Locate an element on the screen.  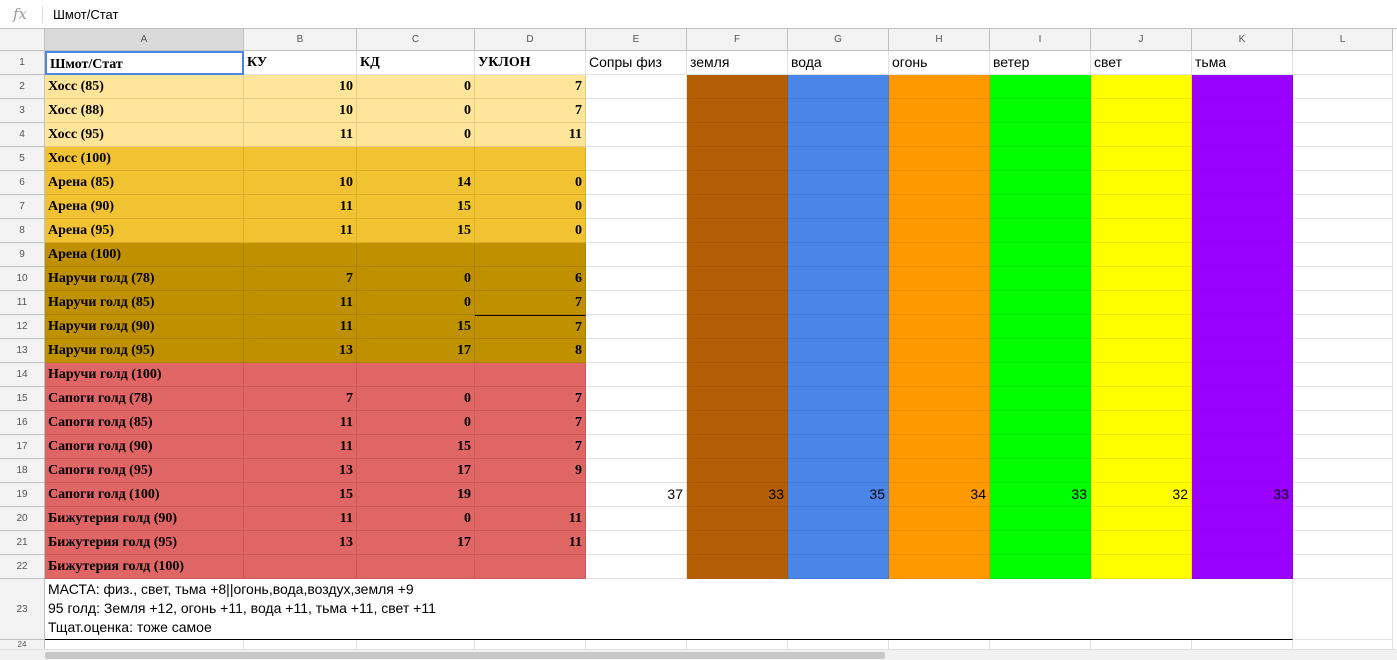
cell-f15 is located at coordinates (737, 399).